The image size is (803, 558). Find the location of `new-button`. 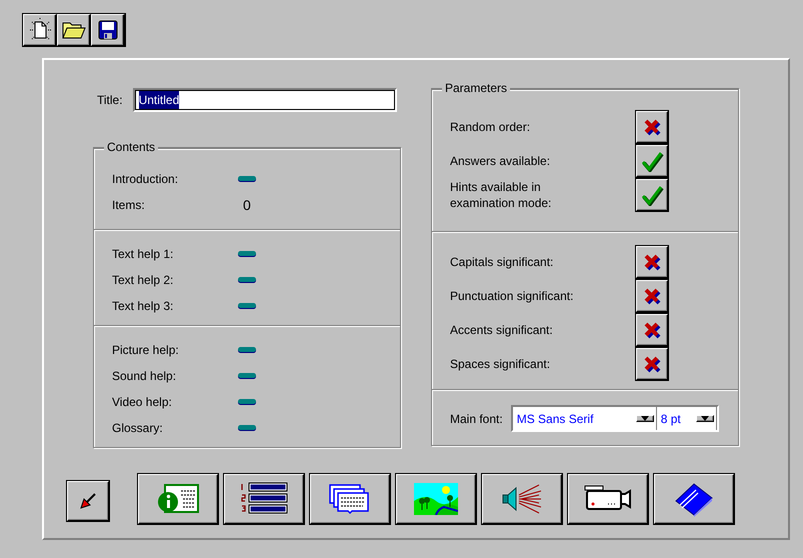

new-button is located at coordinates (40, 30).